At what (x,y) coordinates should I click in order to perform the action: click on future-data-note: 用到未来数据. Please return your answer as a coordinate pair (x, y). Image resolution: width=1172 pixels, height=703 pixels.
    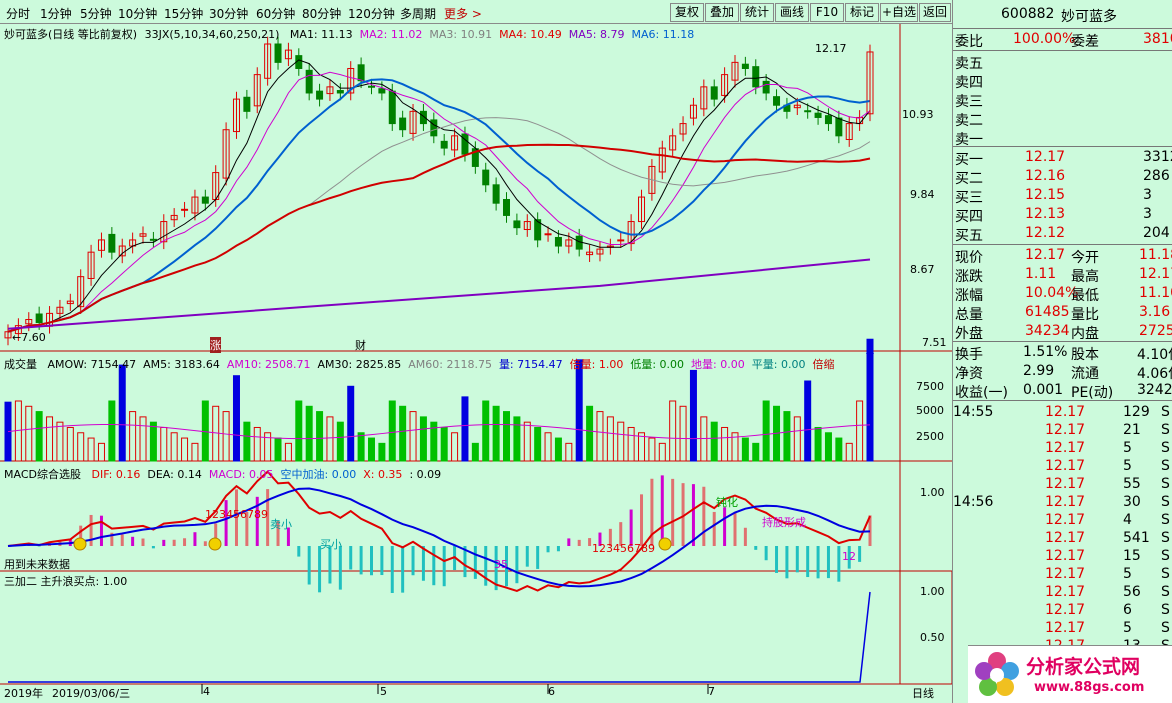
    Looking at the image, I should click on (37, 564).